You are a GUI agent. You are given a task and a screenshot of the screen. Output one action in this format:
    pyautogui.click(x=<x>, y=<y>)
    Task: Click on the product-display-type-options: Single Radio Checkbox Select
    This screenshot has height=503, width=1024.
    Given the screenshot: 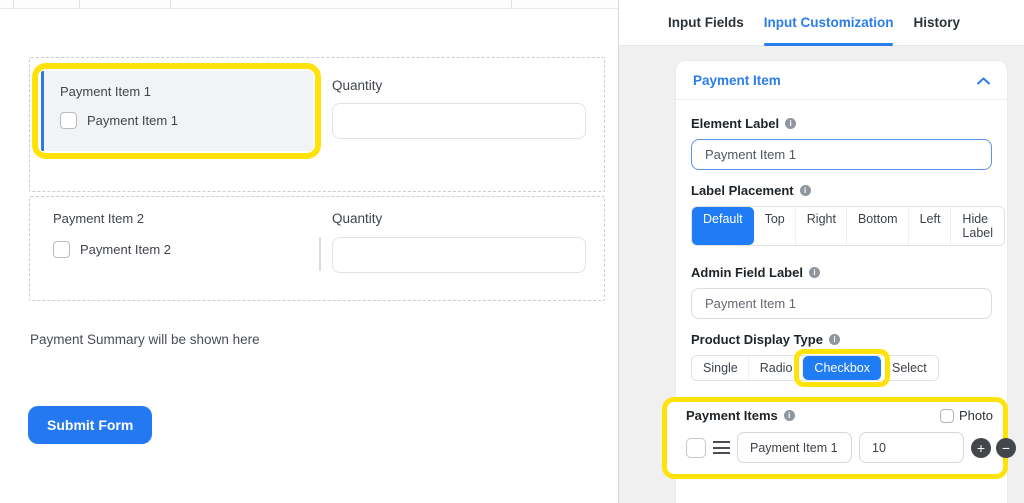 What is the action you would take?
    pyautogui.click(x=815, y=368)
    